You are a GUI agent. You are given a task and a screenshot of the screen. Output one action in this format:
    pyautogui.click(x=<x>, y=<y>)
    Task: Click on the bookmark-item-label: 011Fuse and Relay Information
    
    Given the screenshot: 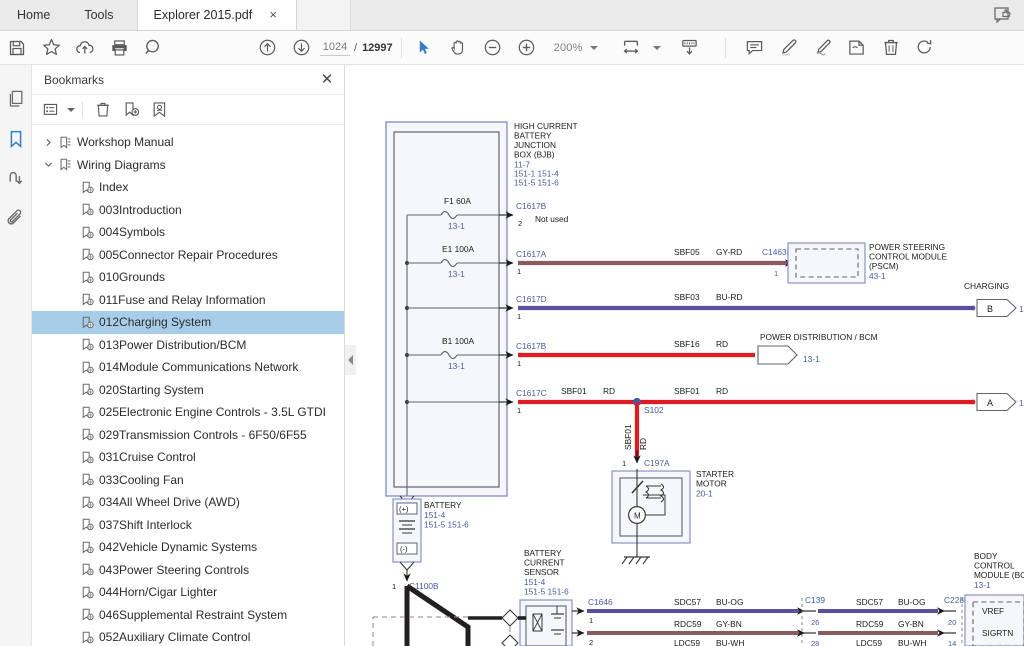 What is the action you would take?
    pyautogui.click(x=182, y=299)
    